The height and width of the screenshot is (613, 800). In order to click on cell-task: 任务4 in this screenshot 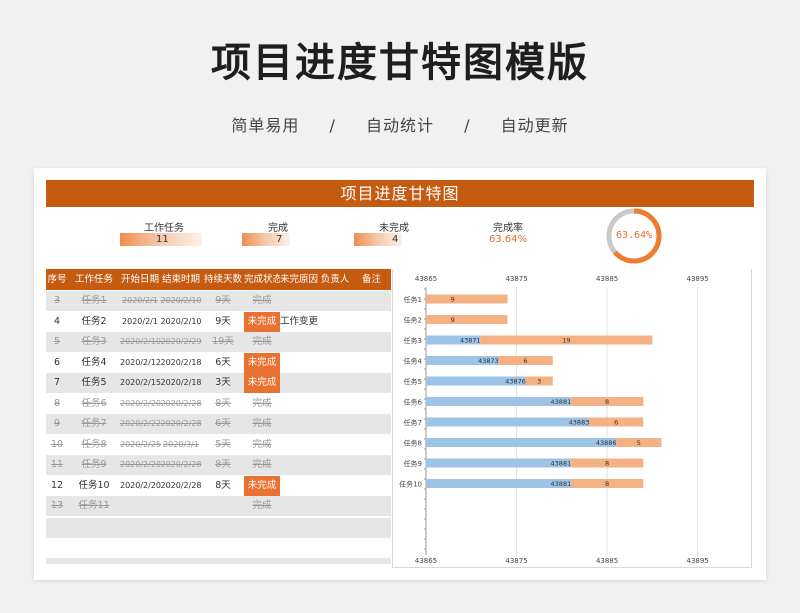, I will do `click(94, 363)`.